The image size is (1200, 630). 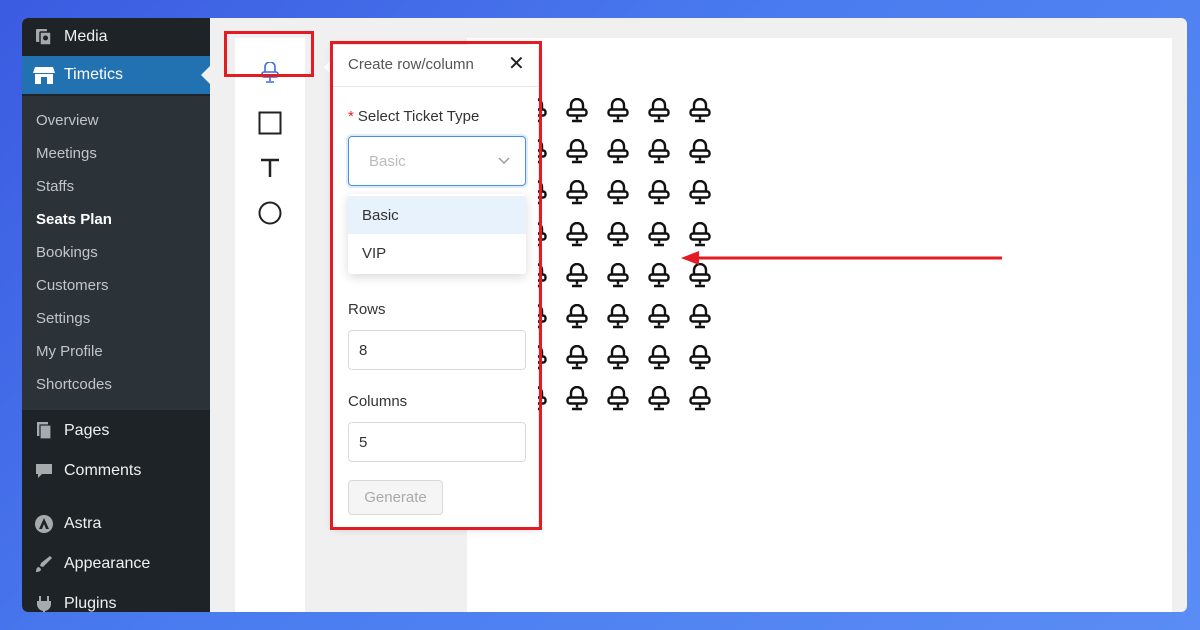 What do you see at coordinates (116, 431) in the screenshot?
I see `menu-item-pages: Pages` at bounding box center [116, 431].